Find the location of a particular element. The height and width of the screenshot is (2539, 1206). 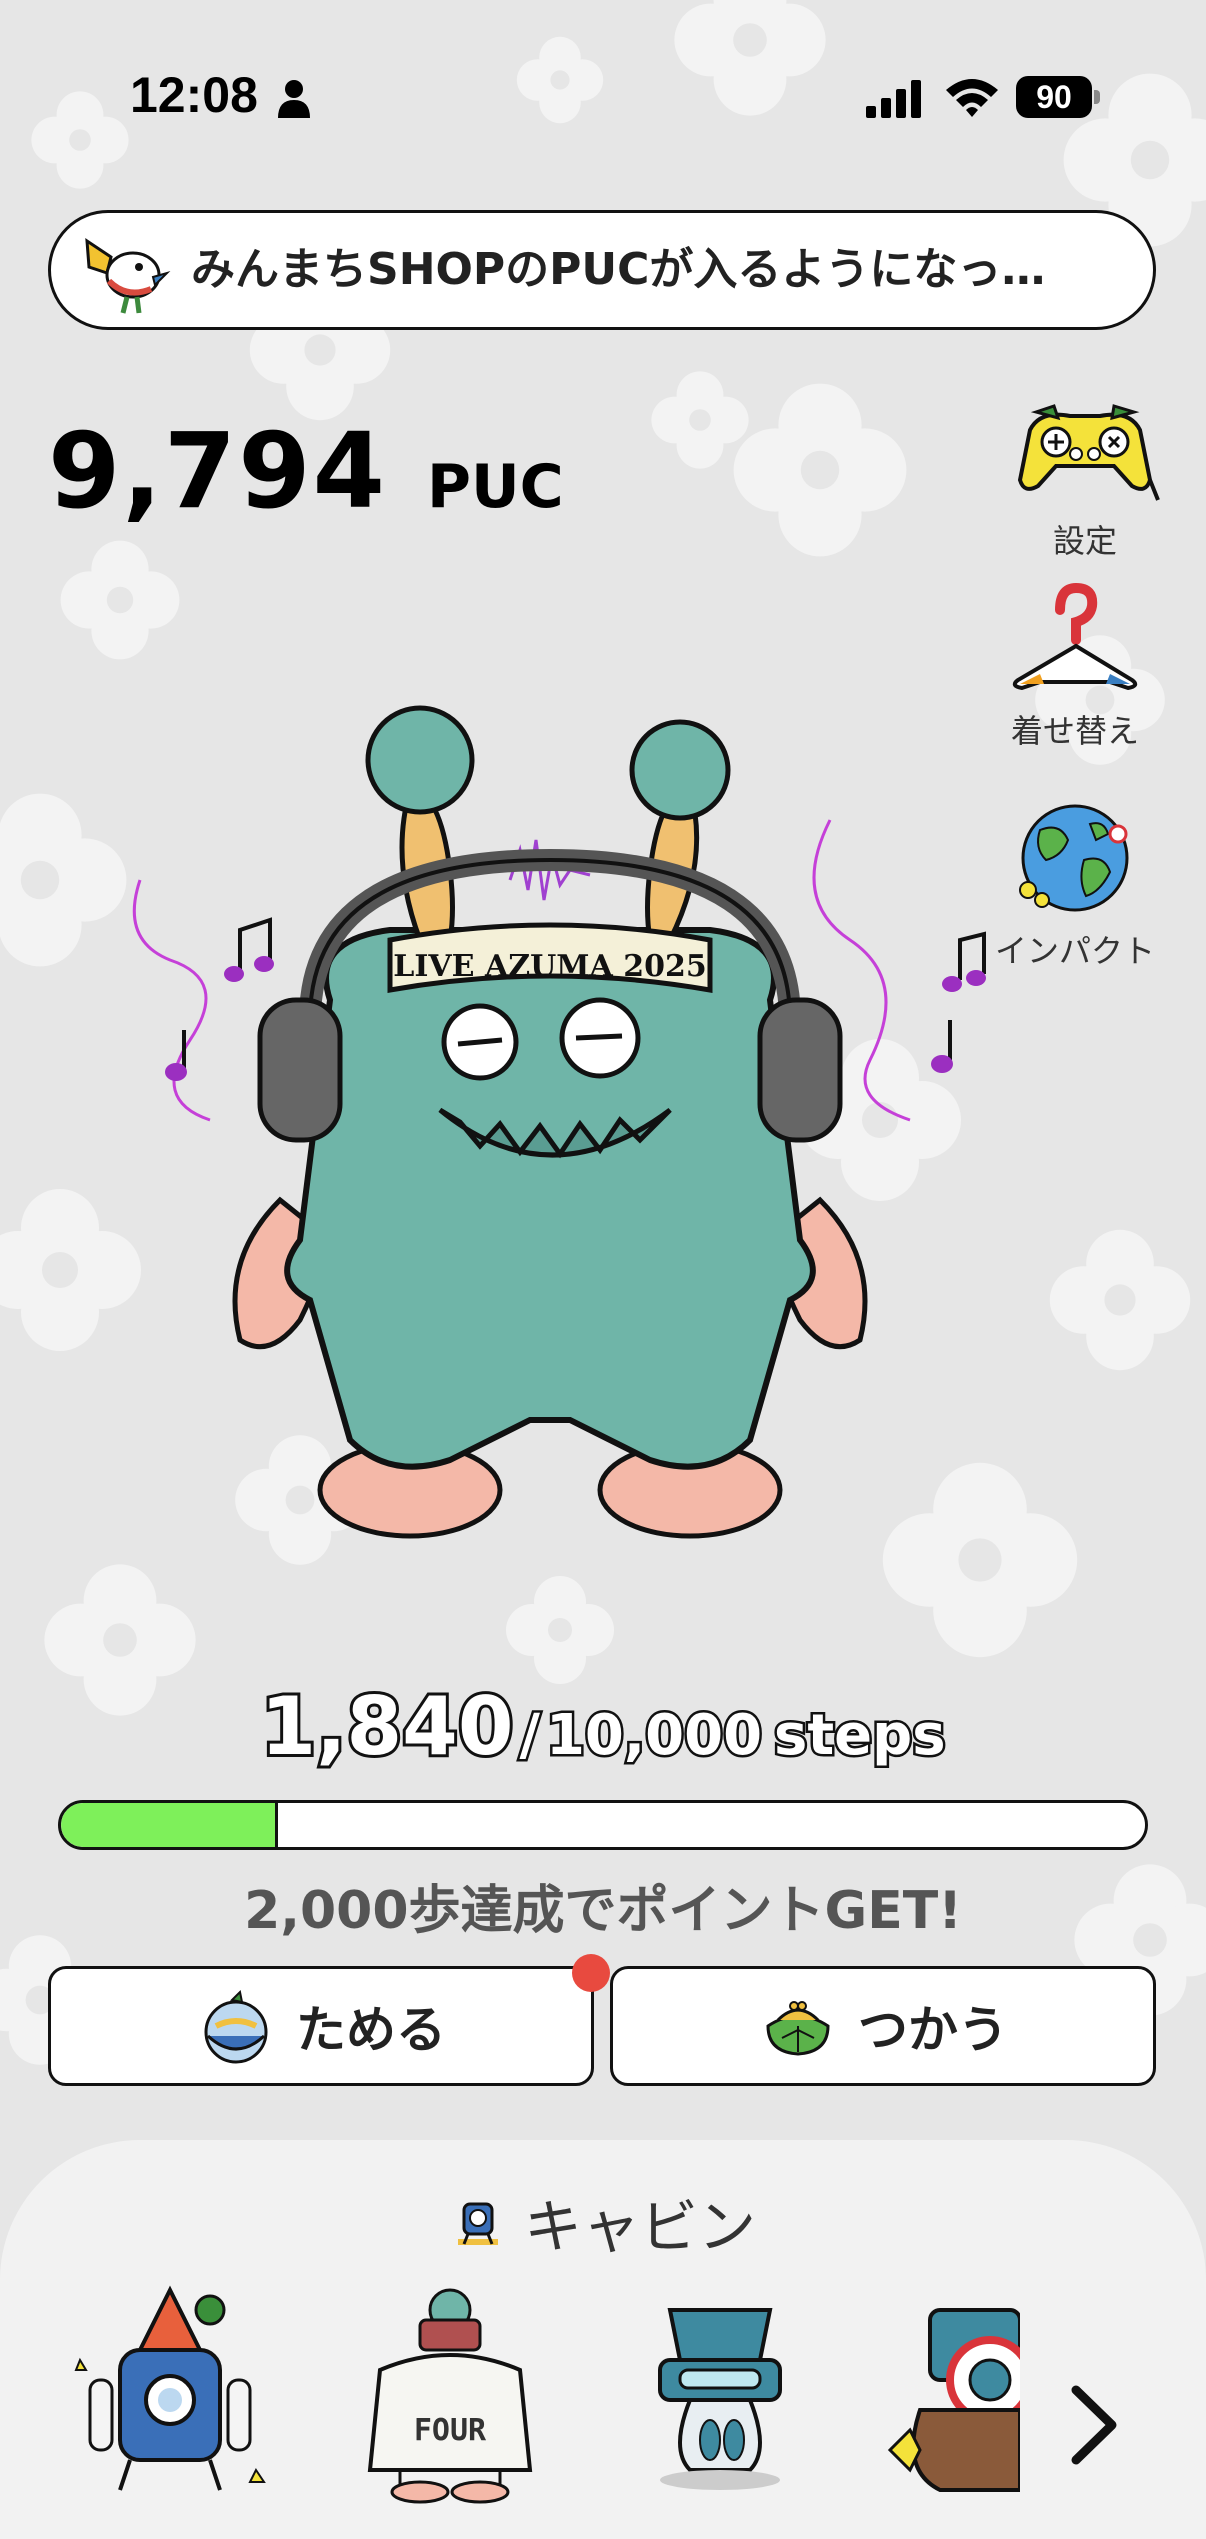

wifi-icon is located at coordinates (972, 98).